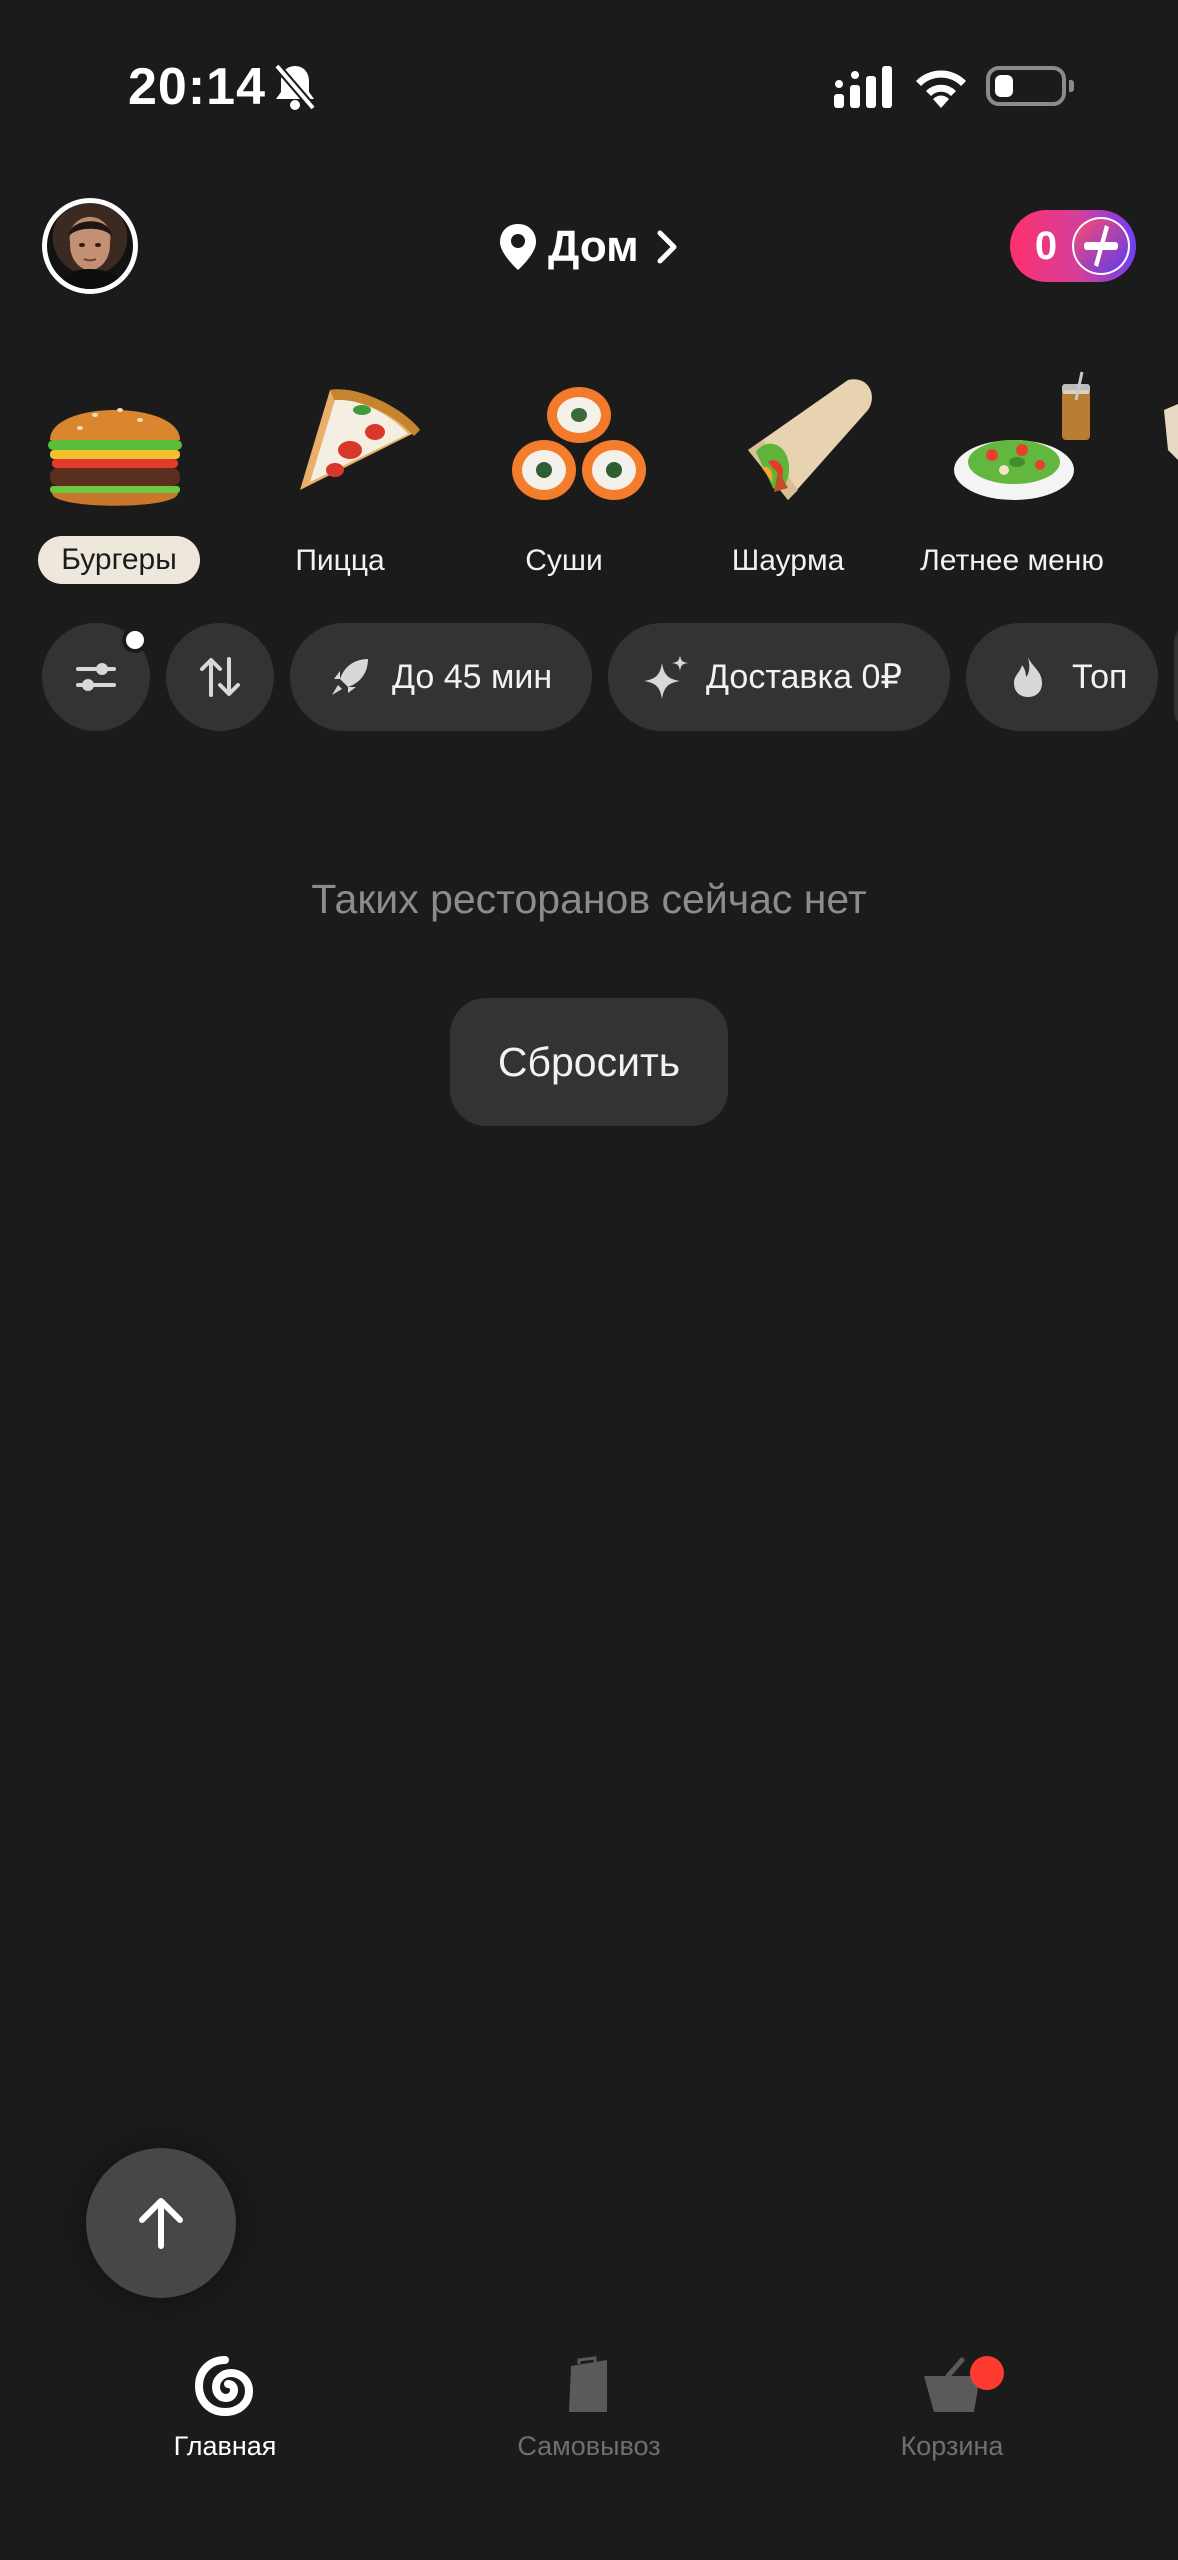 This screenshot has height=2560, width=1178. Describe the element at coordinates (1028, 677) in the screenshot. I see `flame-icon` at that location.